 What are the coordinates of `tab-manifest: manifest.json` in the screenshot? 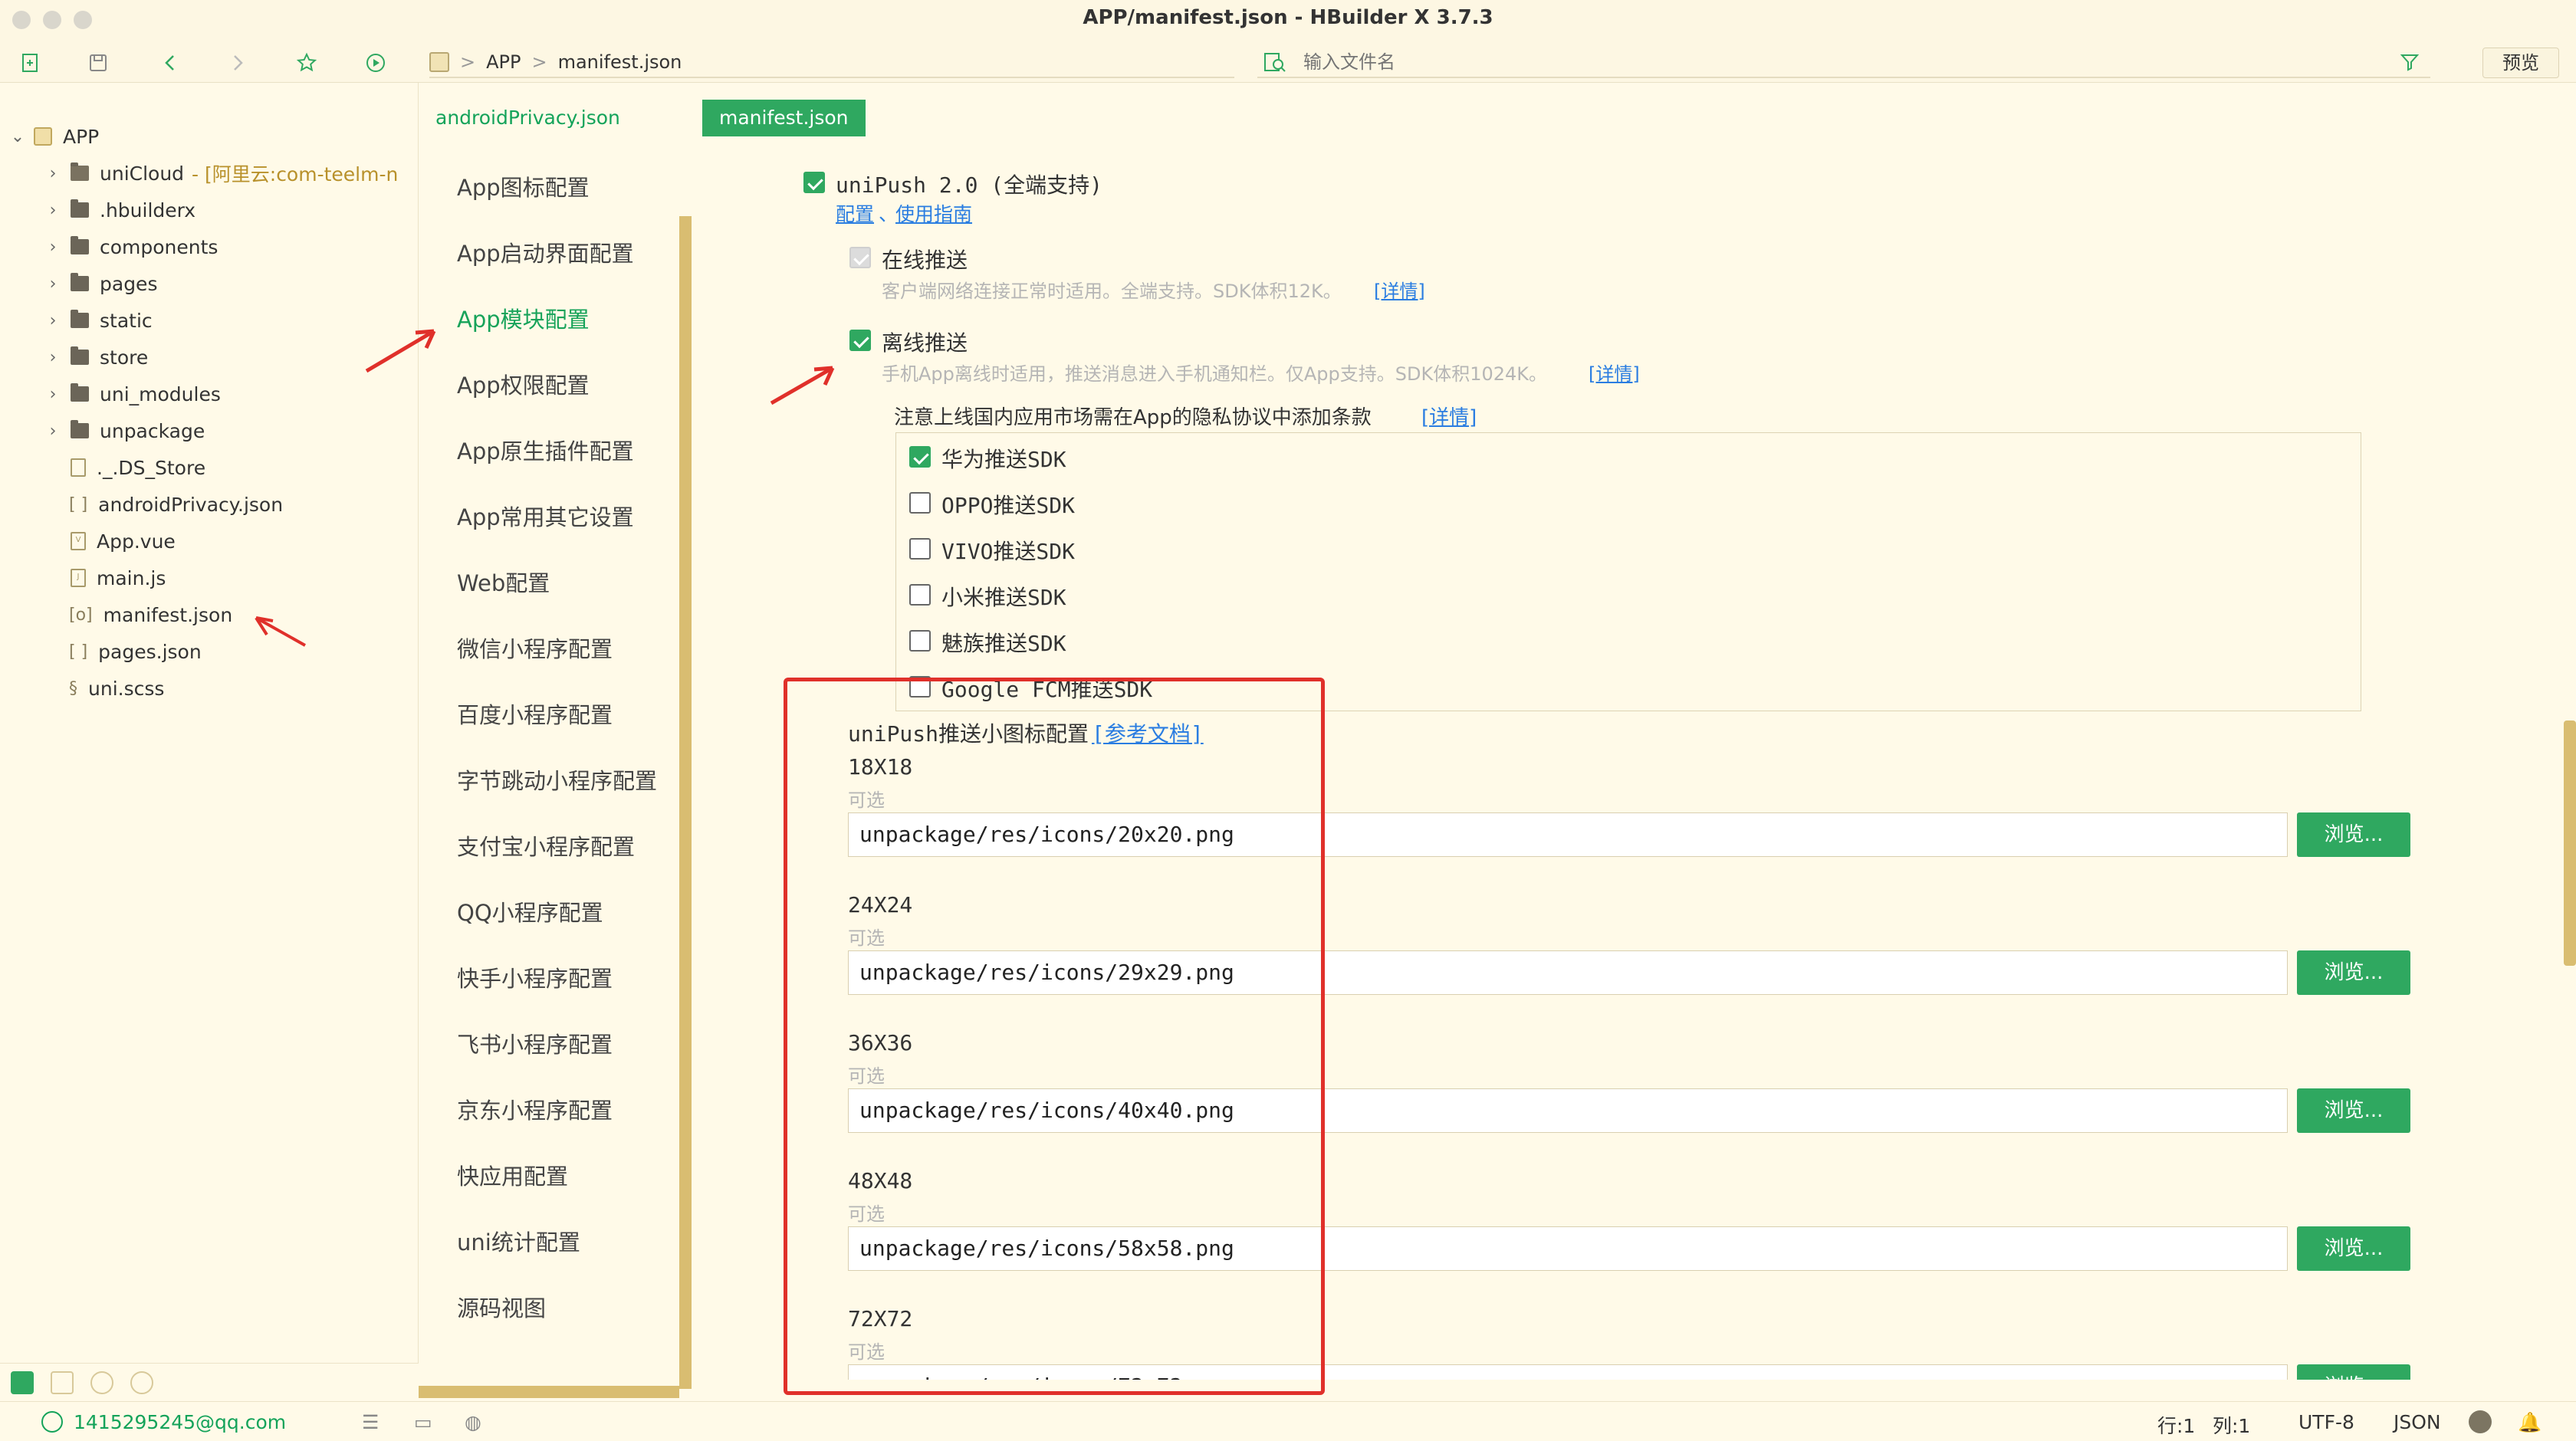 It's located at (784, 118).